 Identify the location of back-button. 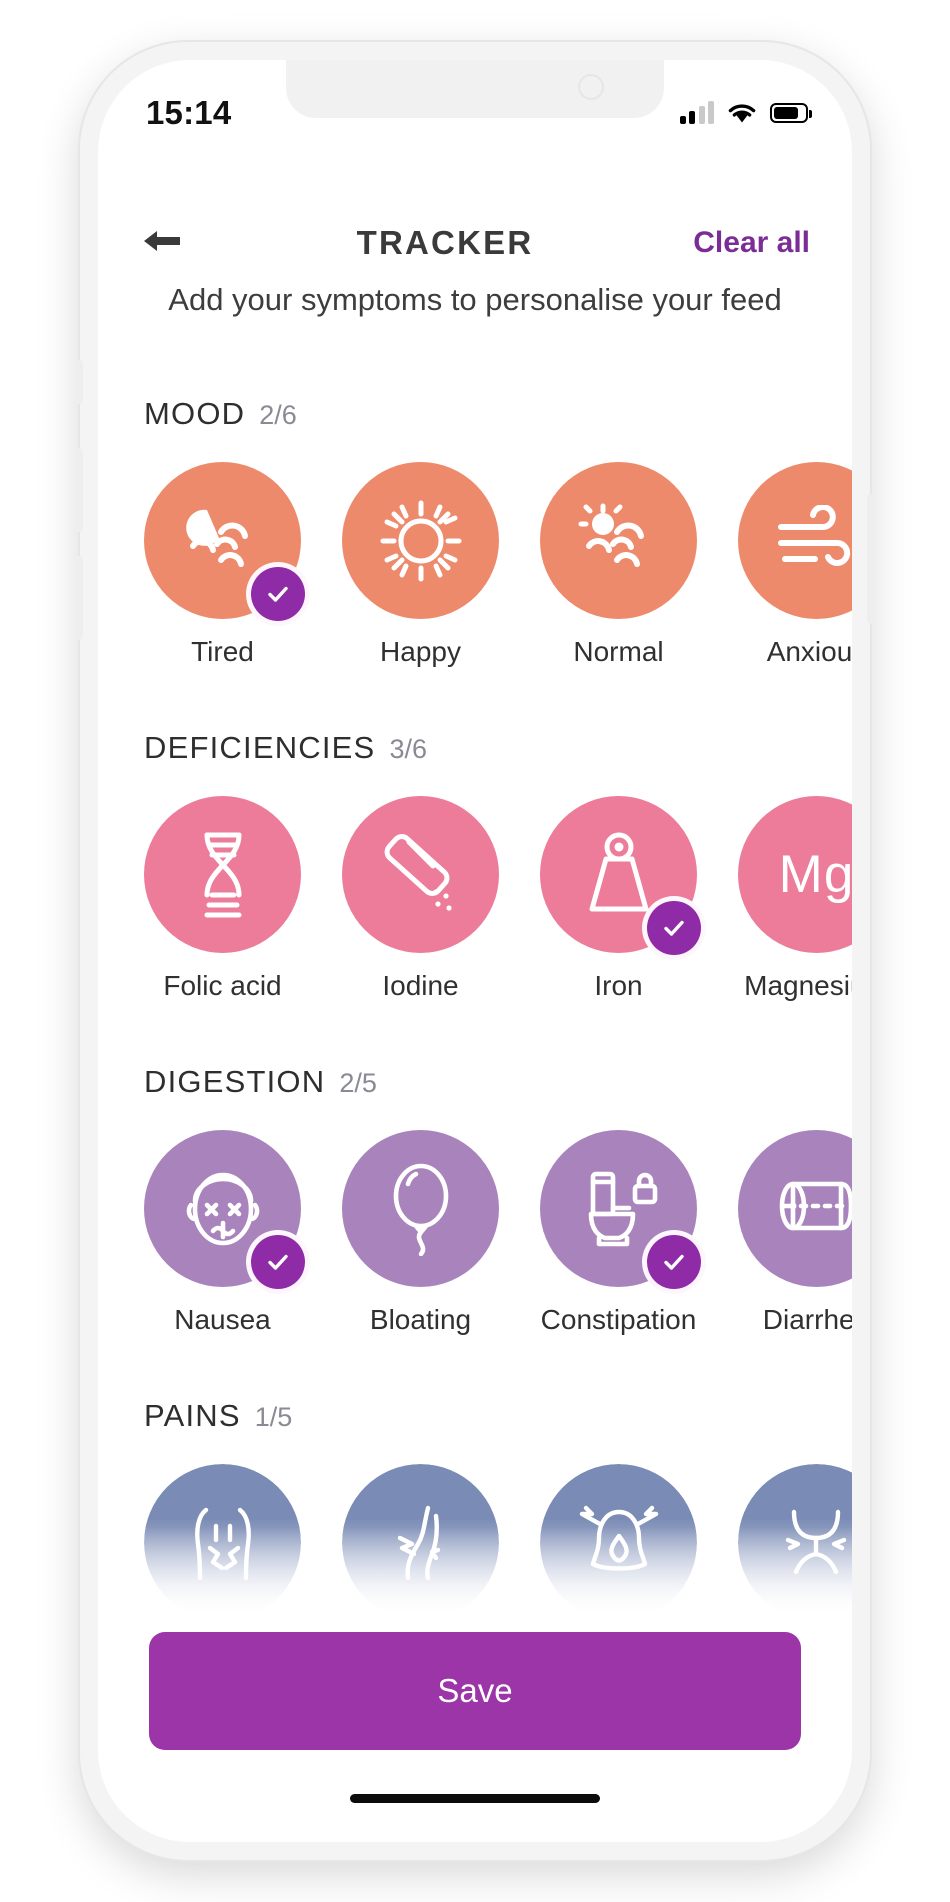
(175, 243).